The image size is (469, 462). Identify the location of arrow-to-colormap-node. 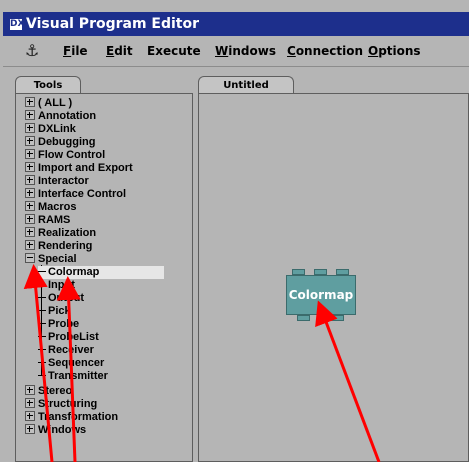
(348, 381).